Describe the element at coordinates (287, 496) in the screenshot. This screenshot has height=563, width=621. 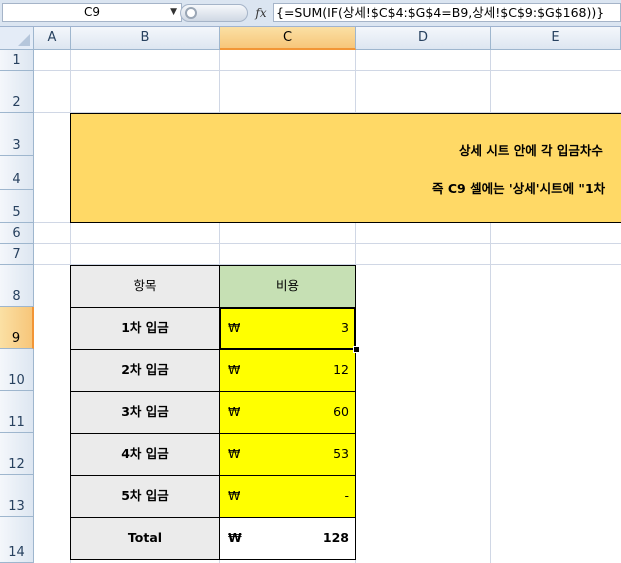
I see `value-cell-5: ₩ -` at that location.